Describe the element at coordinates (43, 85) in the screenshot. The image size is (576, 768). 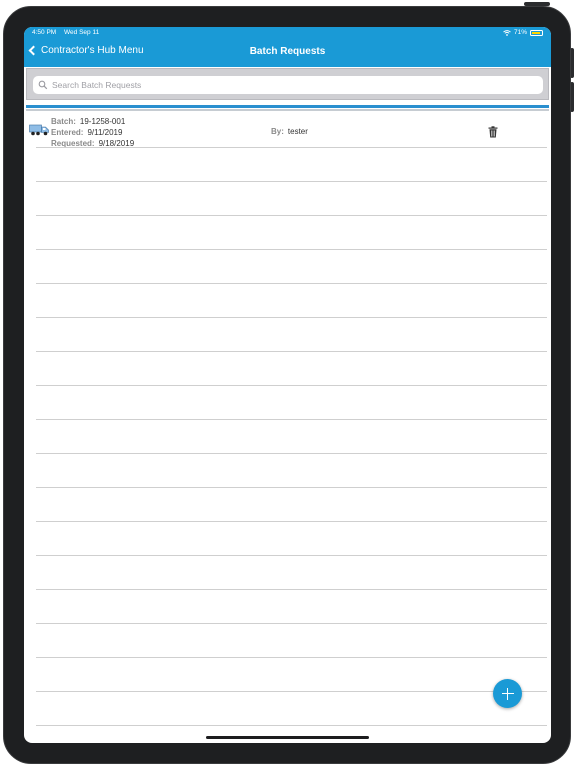
I see `search-icon` at that location.